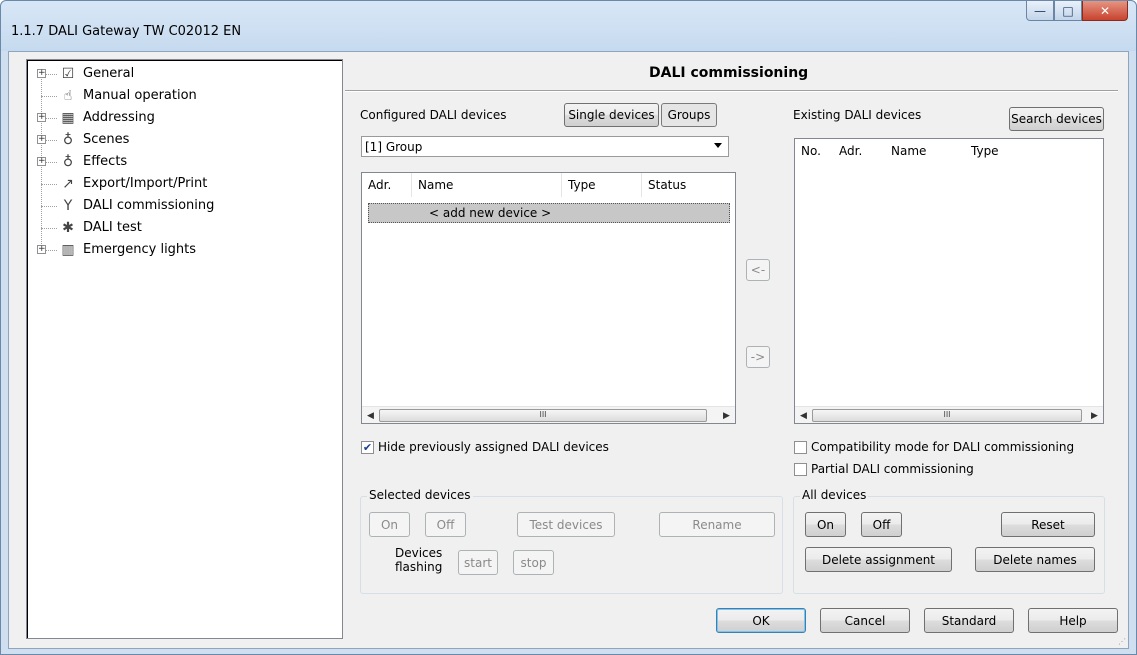  I want to click on compatibility-mode-checkbox, so click(800, 447).